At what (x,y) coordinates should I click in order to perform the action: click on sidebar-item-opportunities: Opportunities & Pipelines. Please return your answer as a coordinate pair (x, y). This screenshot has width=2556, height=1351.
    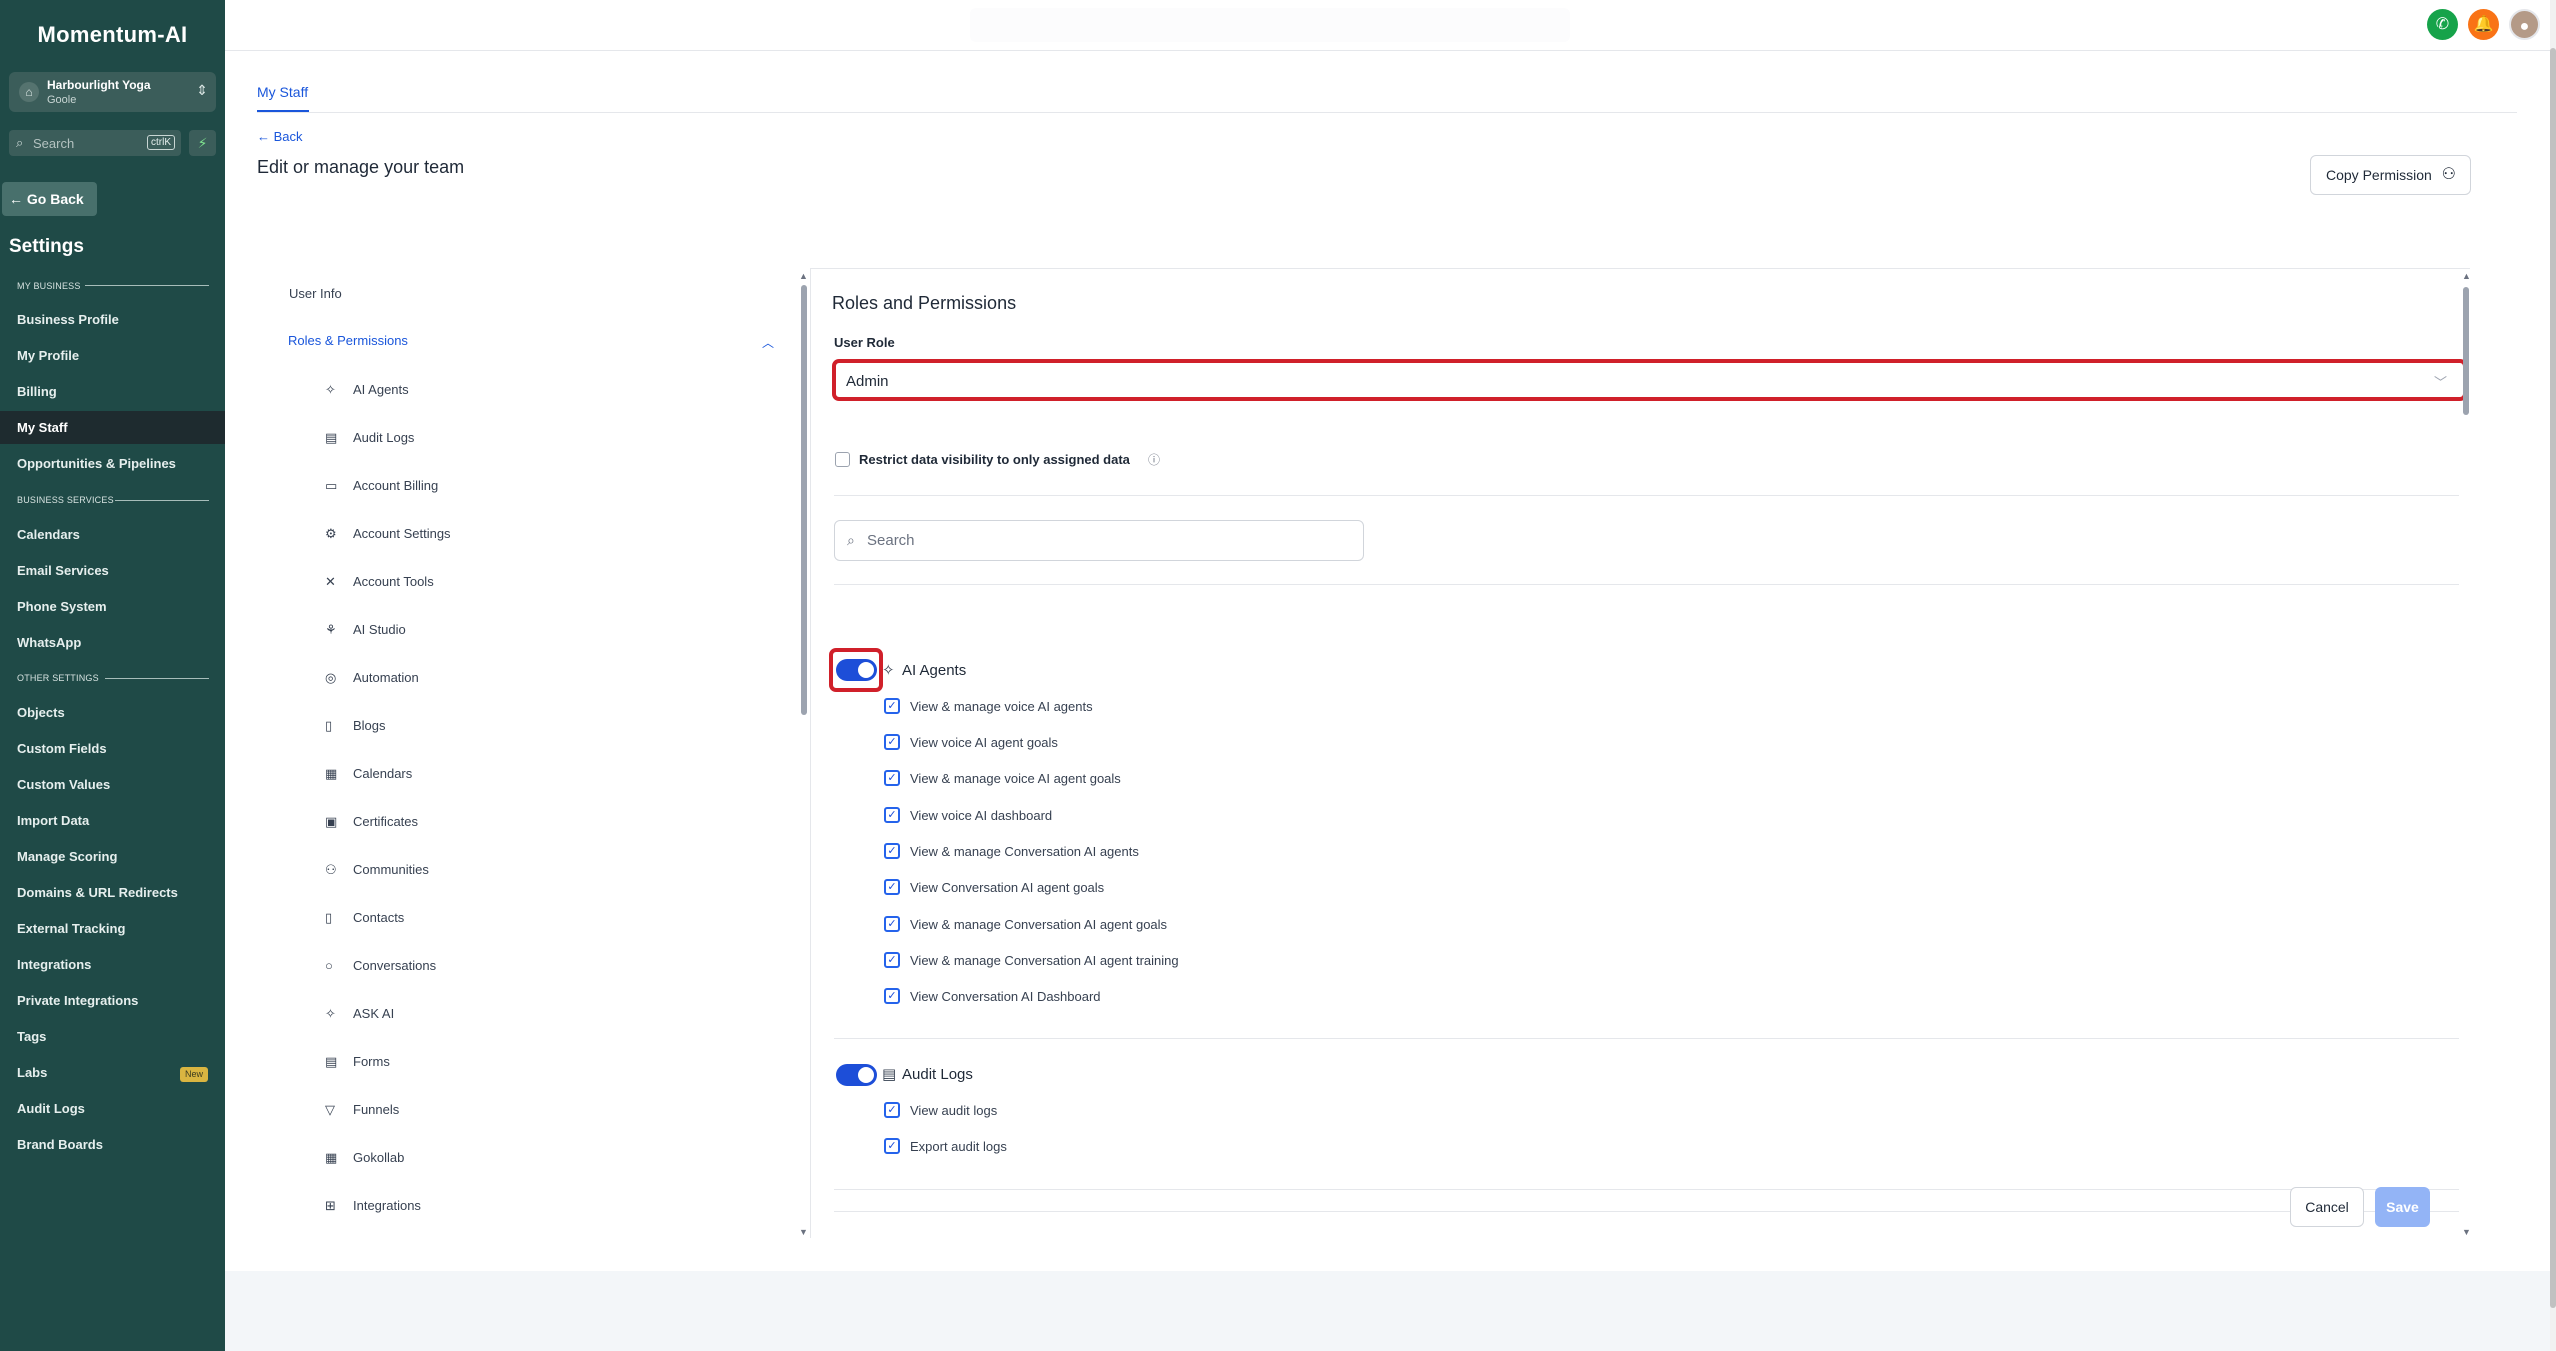
    Looking at the image, I should click on (96, 463).